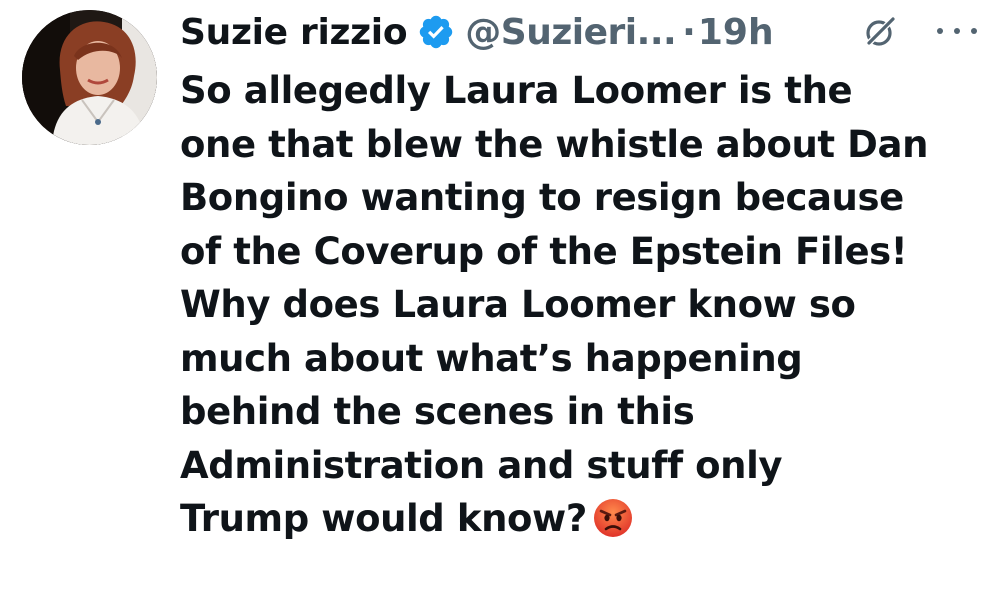 Image resolution: width=1000 pixels, height=601 pixels. What do you see at coordinates (491, 358) in the screenshot?
I see `tweet-text-line: much about what’s happening` at bounding box center [491, 358].